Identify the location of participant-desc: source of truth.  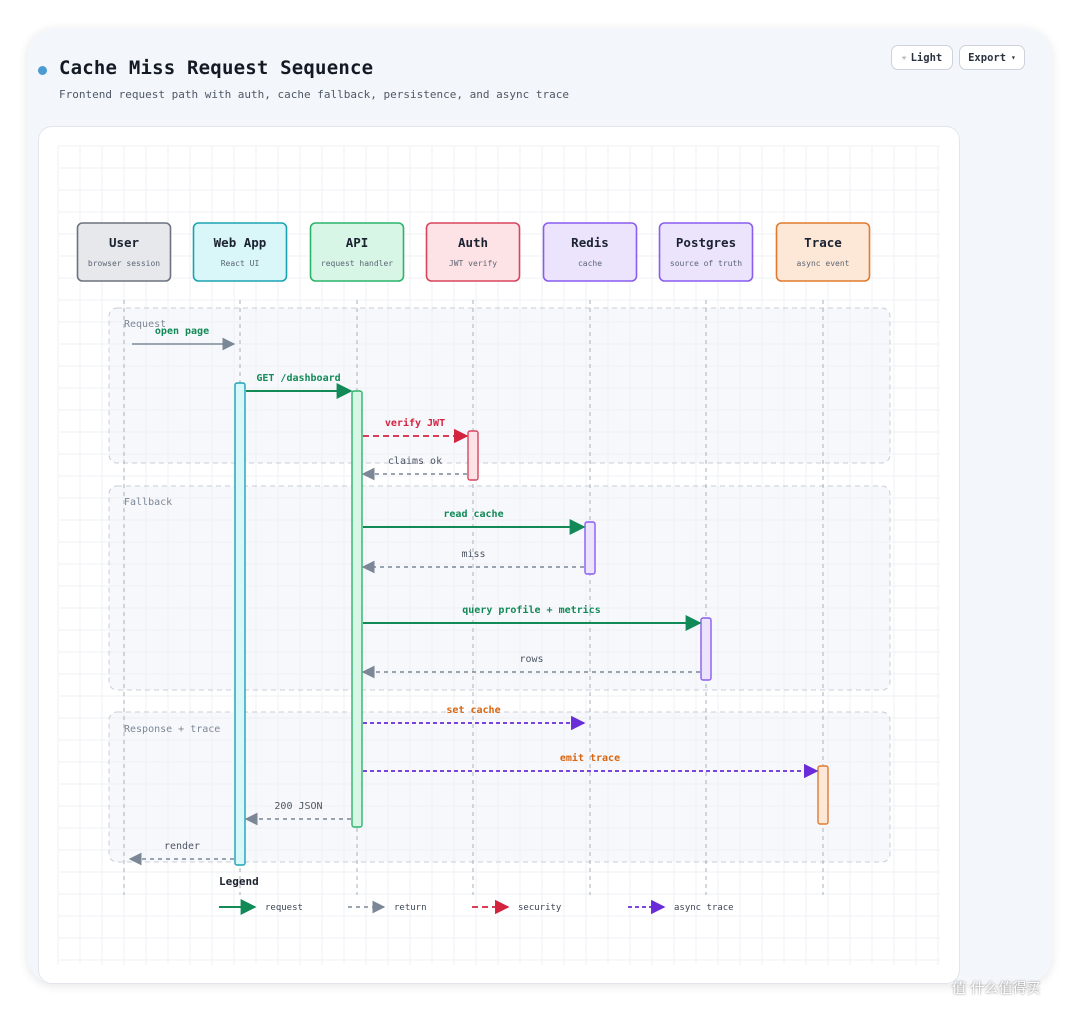
(706, 263).